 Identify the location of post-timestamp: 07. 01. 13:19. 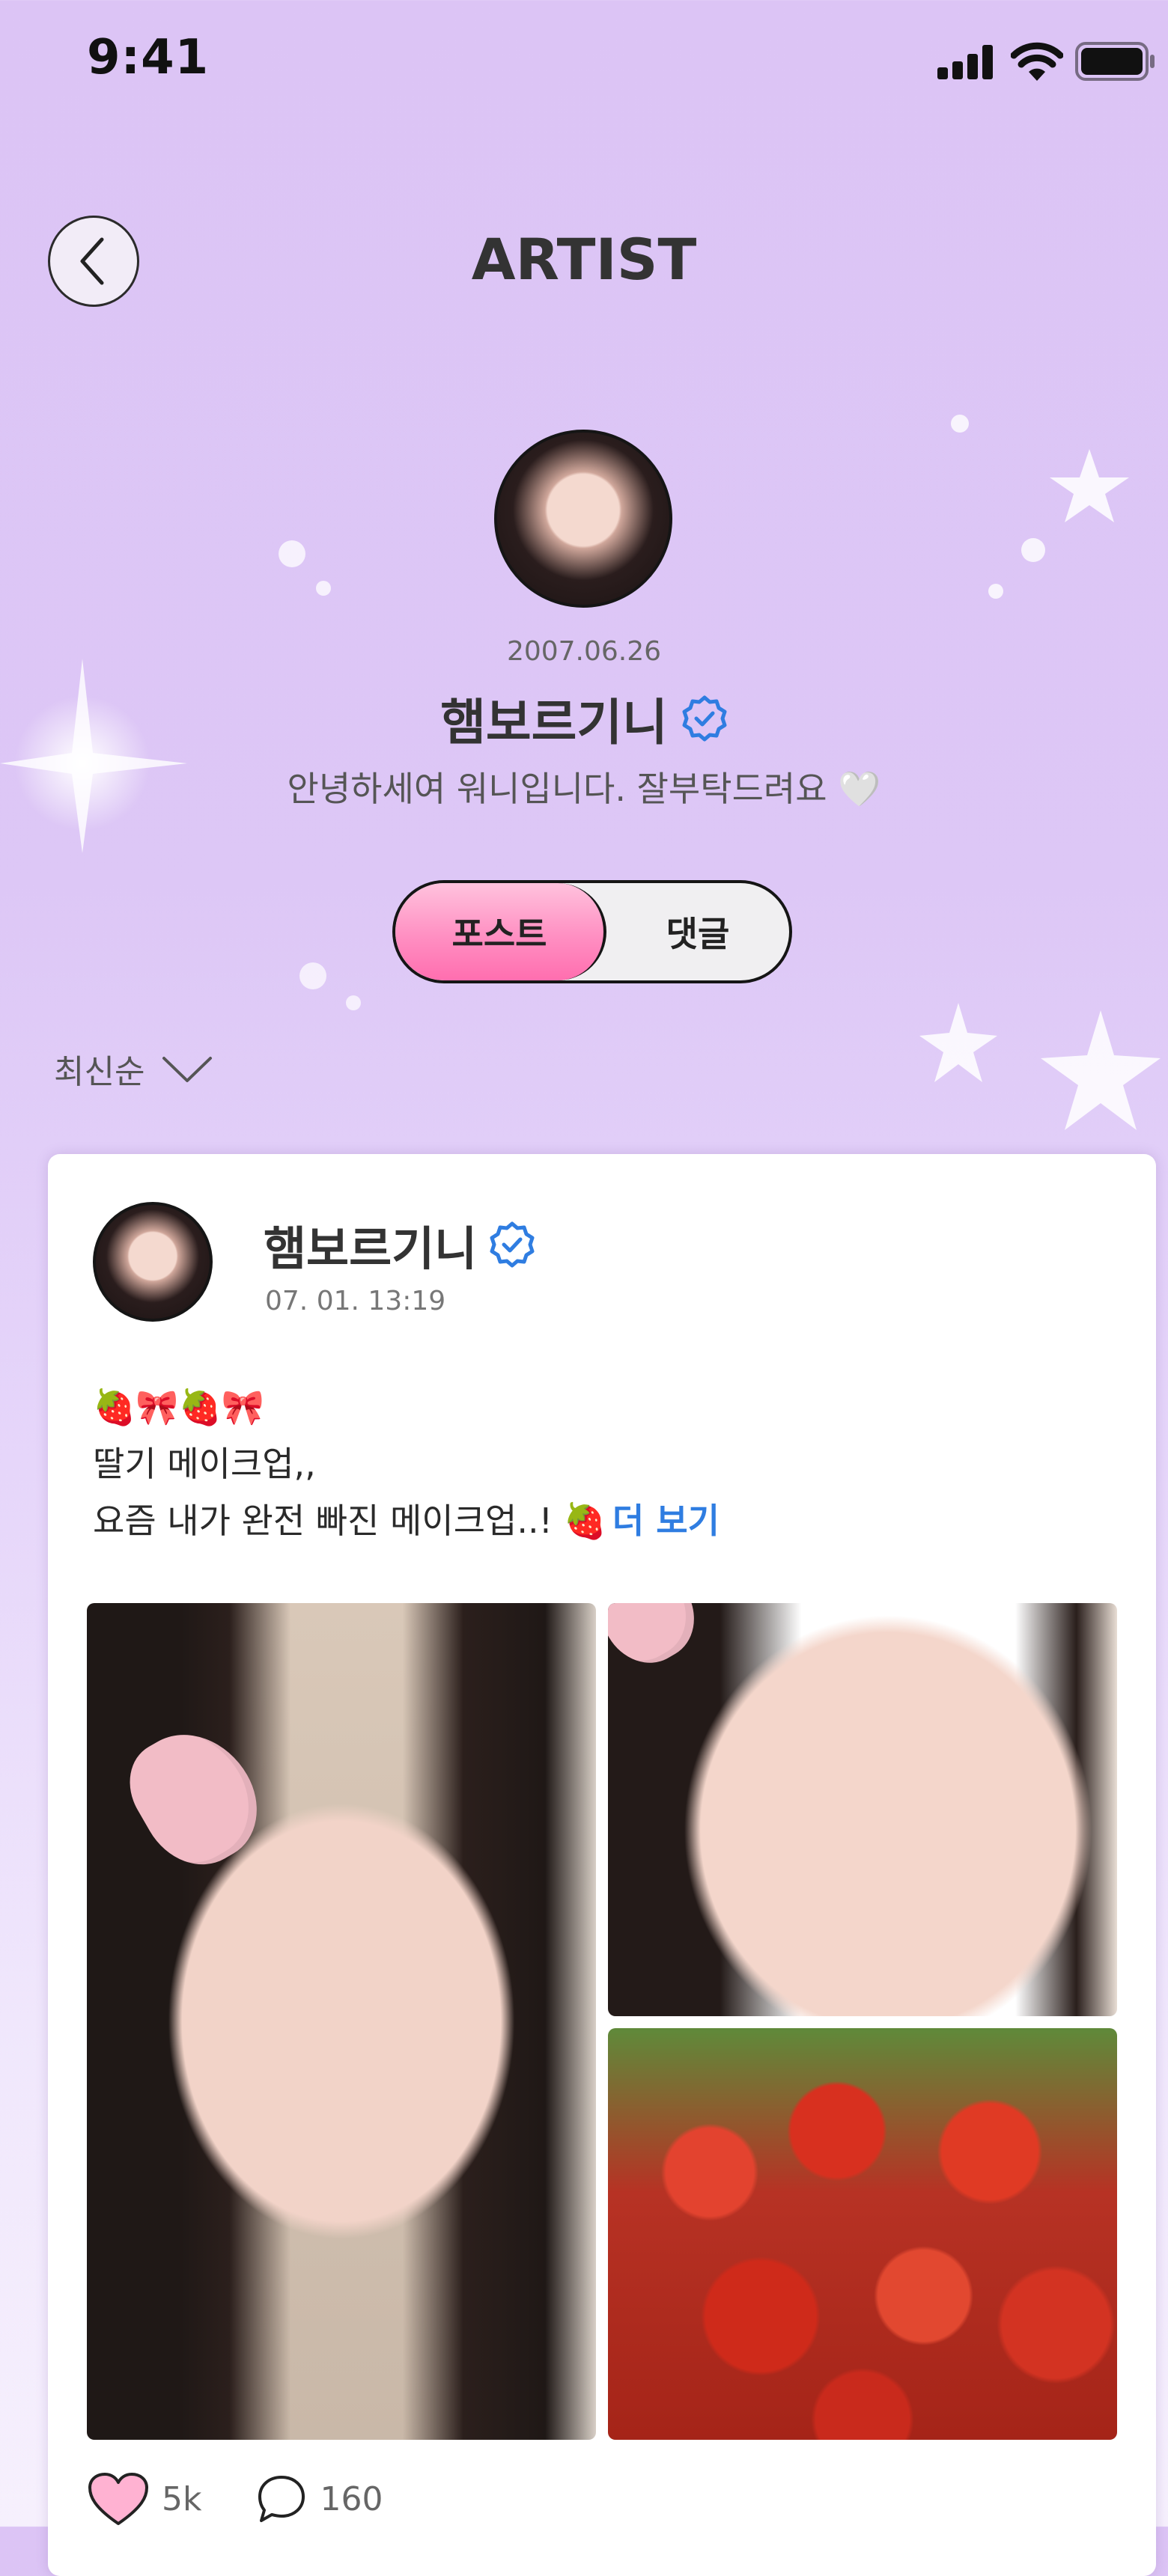
(355, 1301).